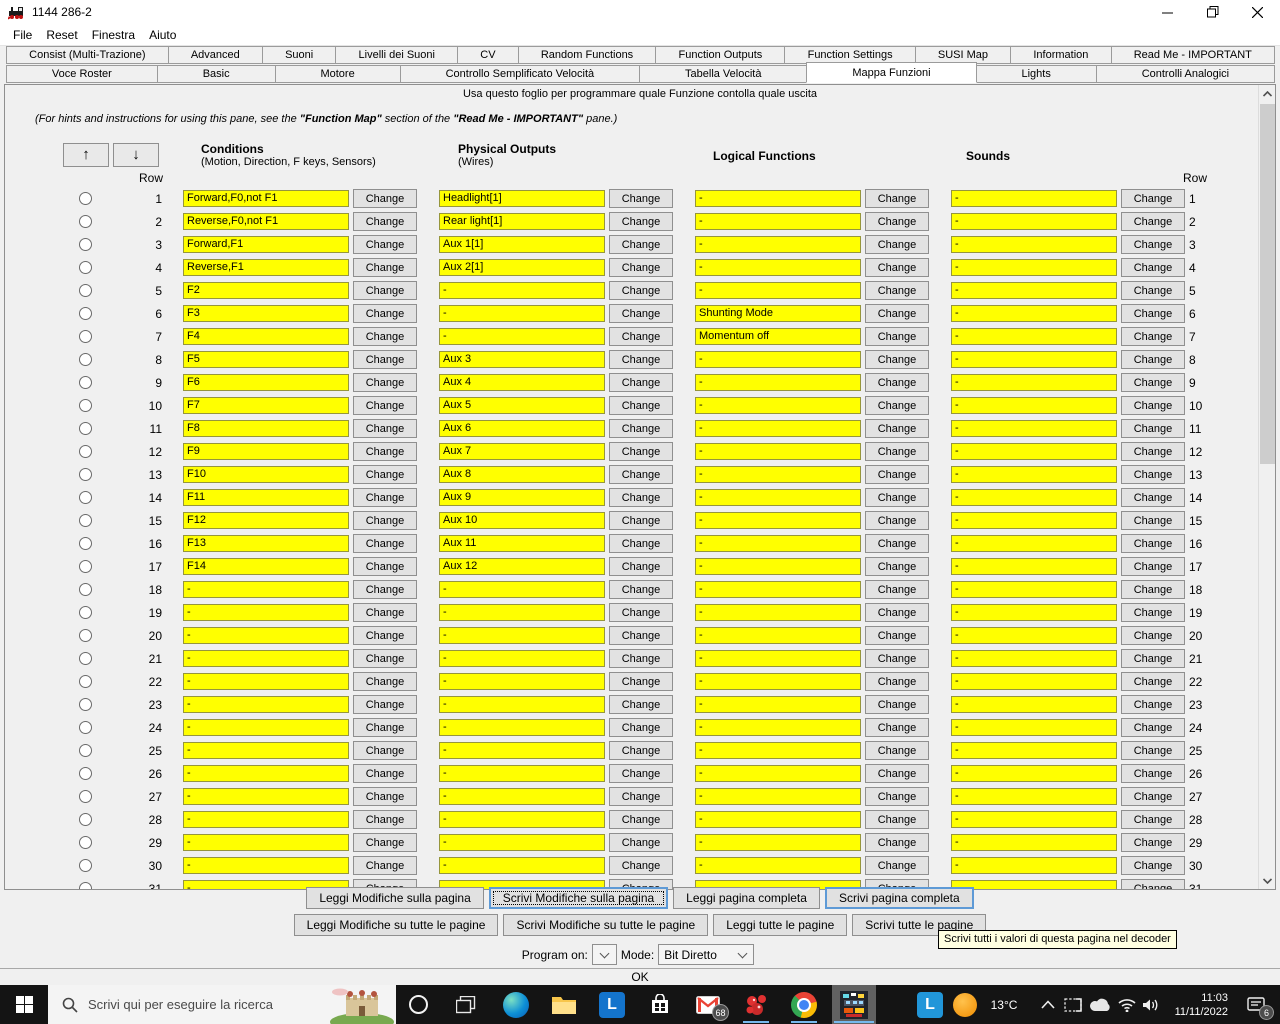  I want to click on conditions-field: Reverse,F0,not F1, so click(266, 221).